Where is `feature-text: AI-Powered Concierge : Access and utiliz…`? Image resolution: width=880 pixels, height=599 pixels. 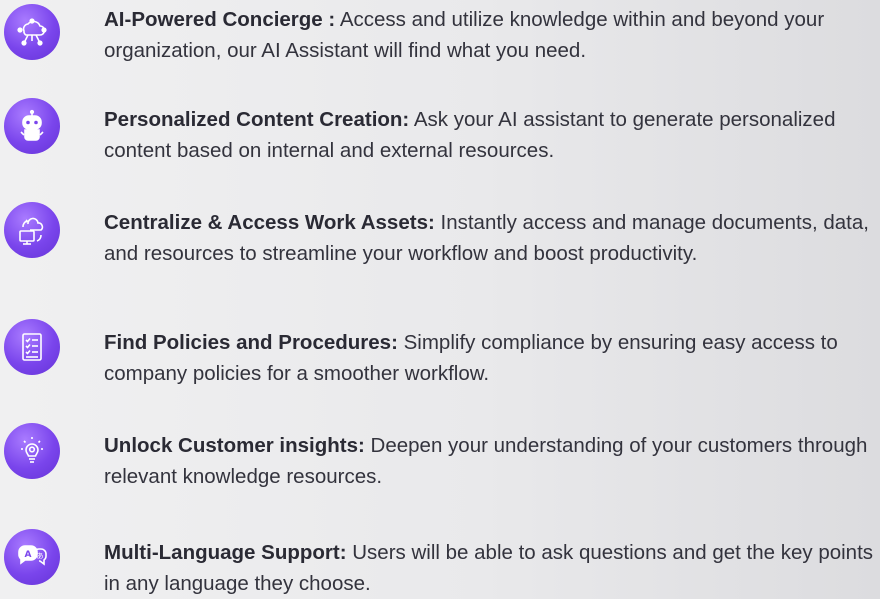
feature-text: AI-Powered Concierge : Access and utiliz… is located at coordinates (489, 35).